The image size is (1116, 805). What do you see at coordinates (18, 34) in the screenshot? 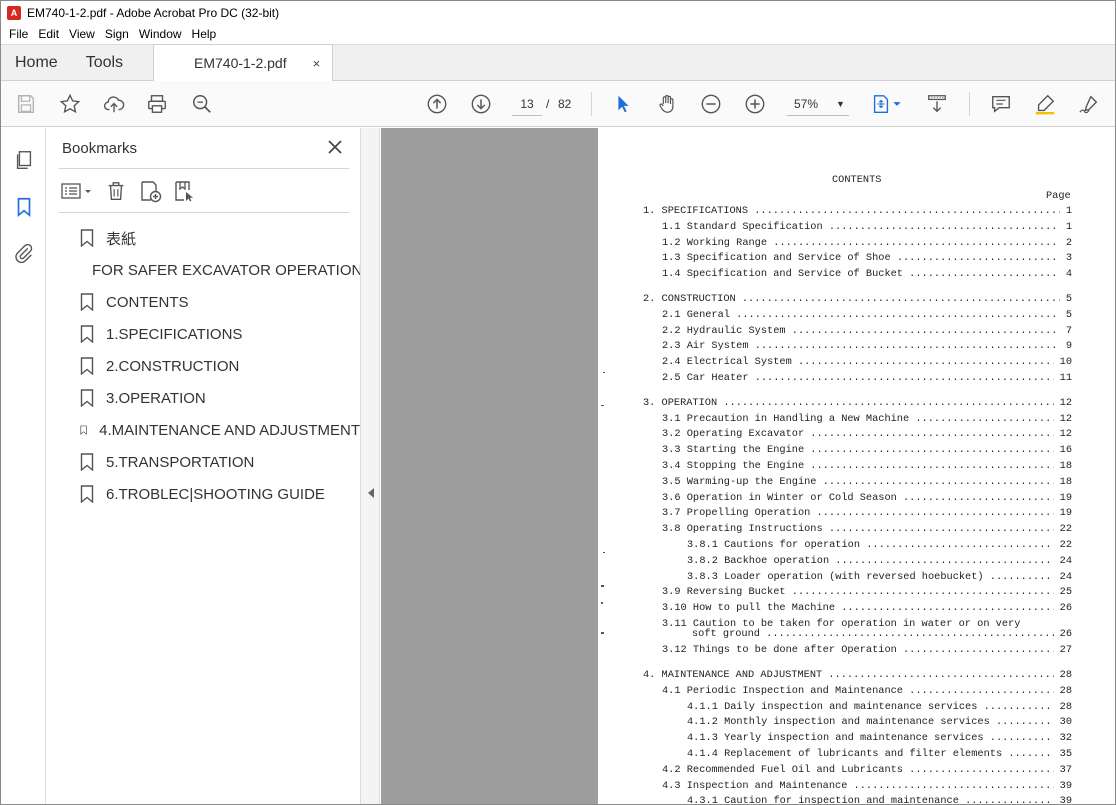
I see `menu-file: File` at bounding box center [18, 34].